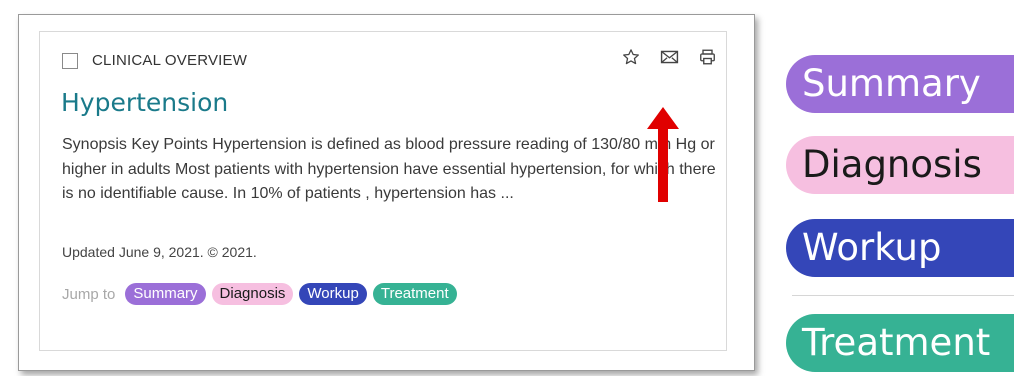  What do you see at coordinates (70, 60) in the screenshot?
I see `select-checkbox` at bounding box center [70, 60].